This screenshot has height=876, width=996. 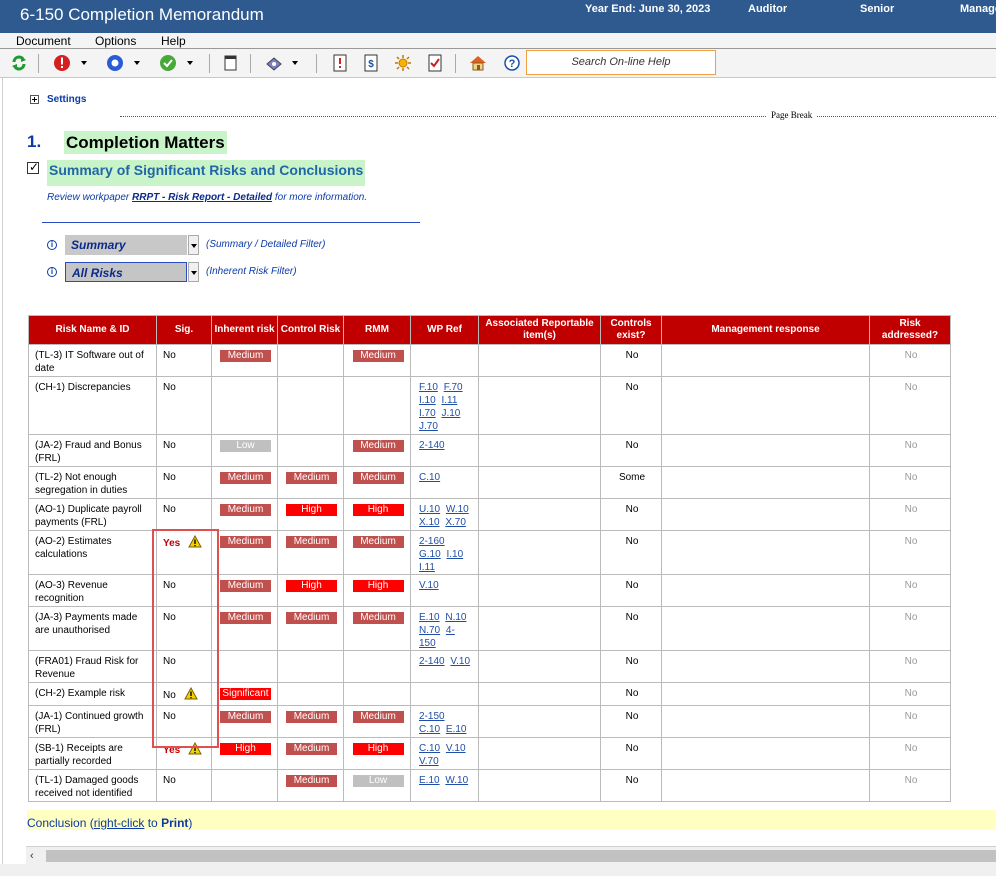 I want to click on scrollbar-thumb, so click(x=521, y=856).